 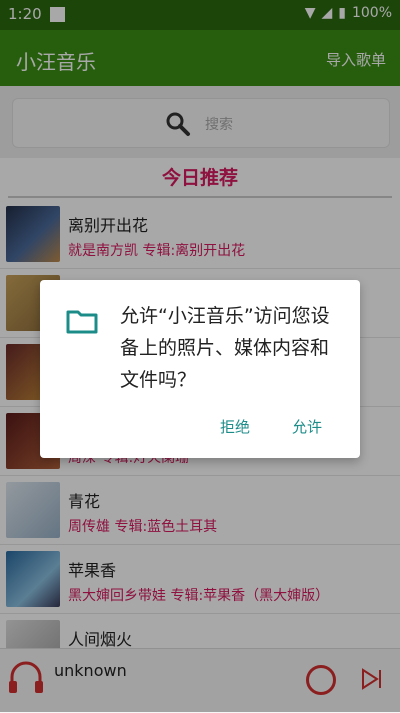 What do you see at coordinates (235, 426) in the screenshot?
I see `deny-button: 拒绝` at bounding box center [235, 426].